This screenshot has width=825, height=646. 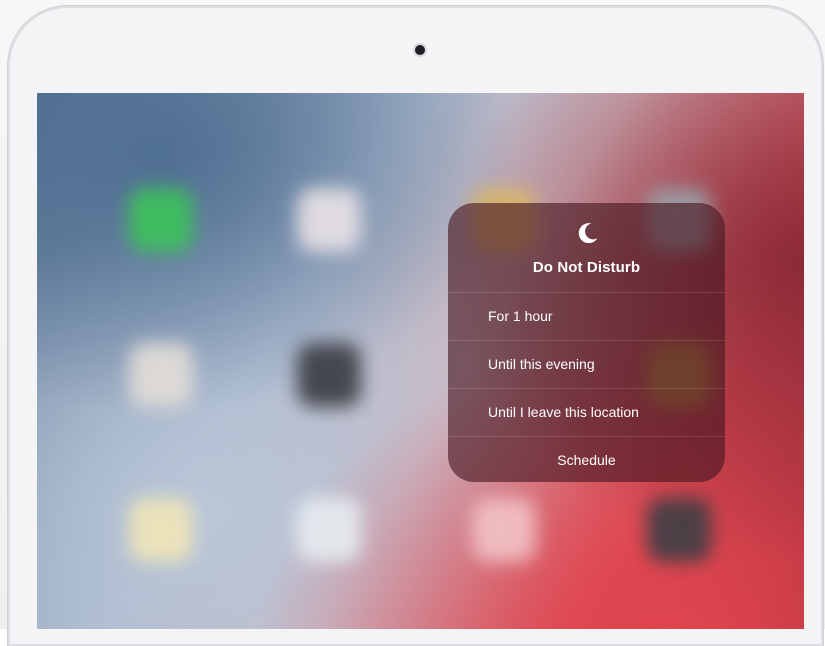 I want to click on dnd-option-until-leave-location: Until I leave this location, so click(x=586, y=413).